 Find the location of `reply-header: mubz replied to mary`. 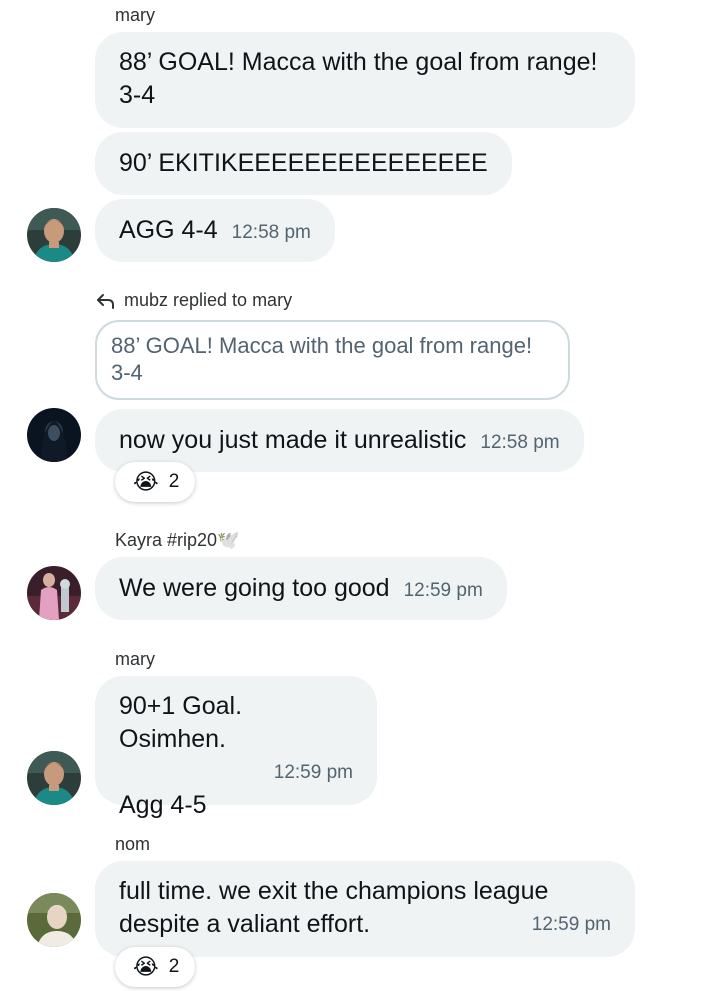

reply-header: mubz replied to mary is located at coordinates (193, 300).